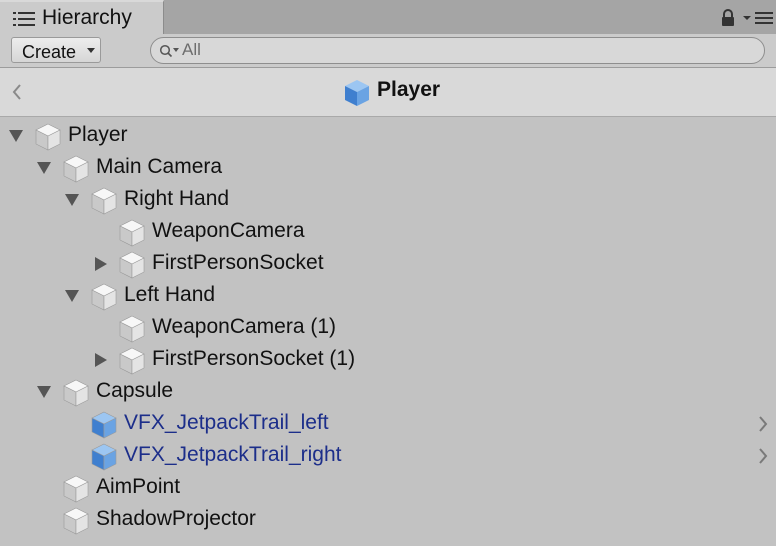 Image resolution: width=776 pixels, height=546 pixels. Describe the element at coordinates (758, 18) in the screenshot. I see `menu-icon` at that location.